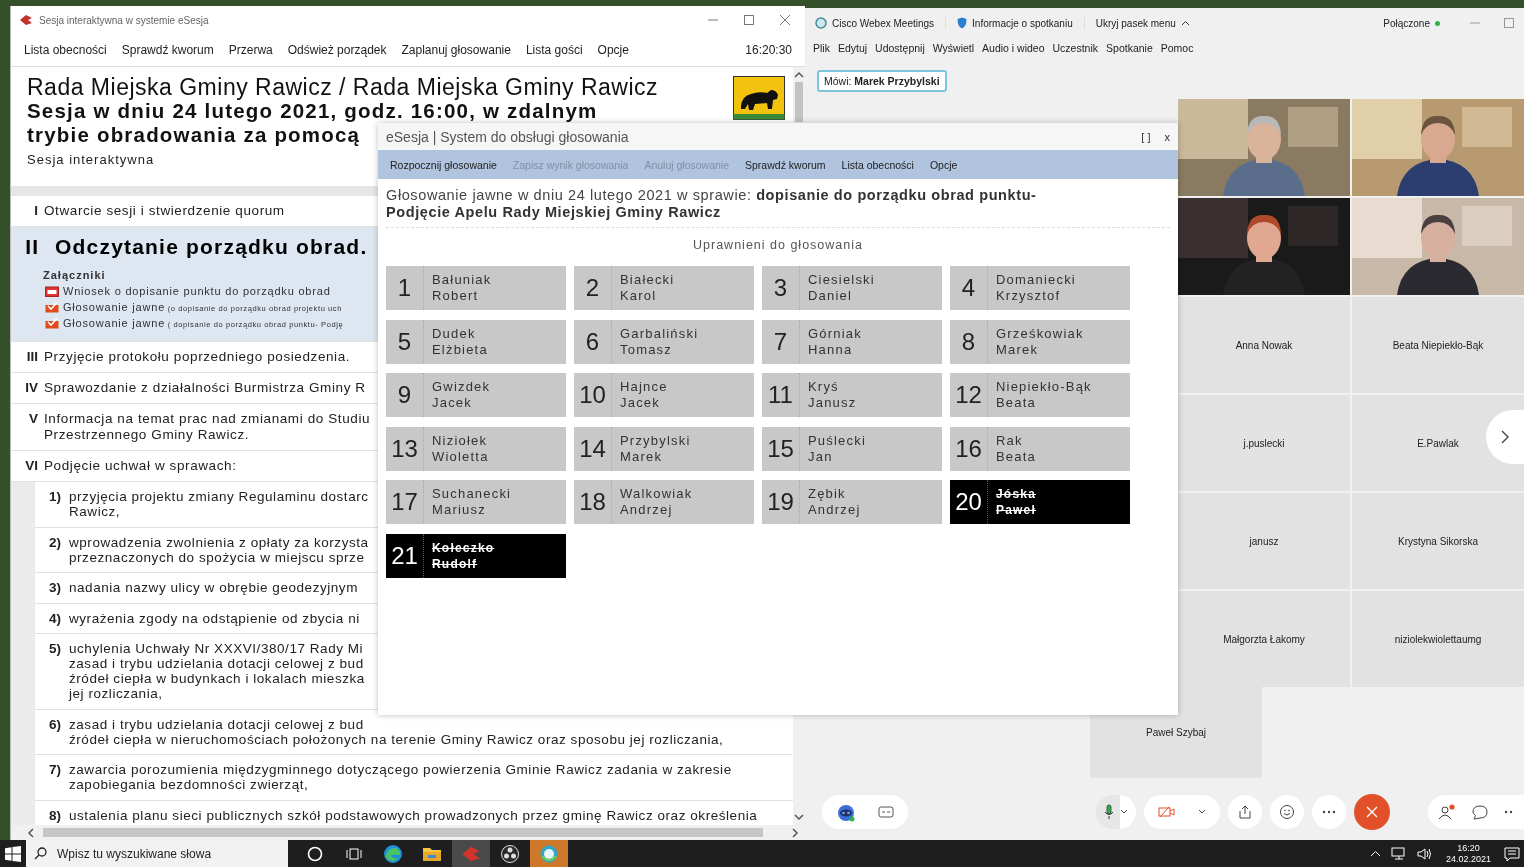  Describe the element at coordinates (396, 731) in the screenshot. I see `resolution-item: zasad i trybu udzielania dotacji celowej z bud źródeł ciepła w nieruchomościach położonych na terenie Gminy Rawicz oraz sposobu jej rozliczania,` at that location.